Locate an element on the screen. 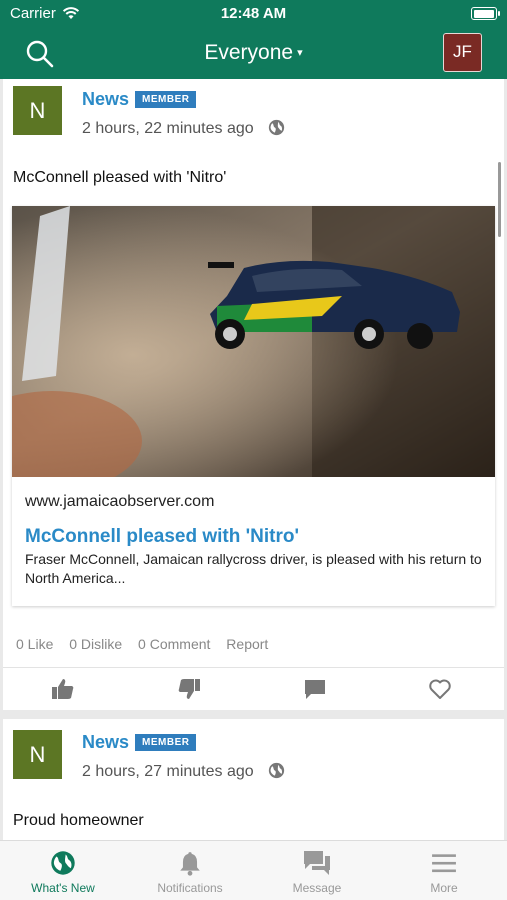  tab-message: Message is located at coordinates (317, 870).